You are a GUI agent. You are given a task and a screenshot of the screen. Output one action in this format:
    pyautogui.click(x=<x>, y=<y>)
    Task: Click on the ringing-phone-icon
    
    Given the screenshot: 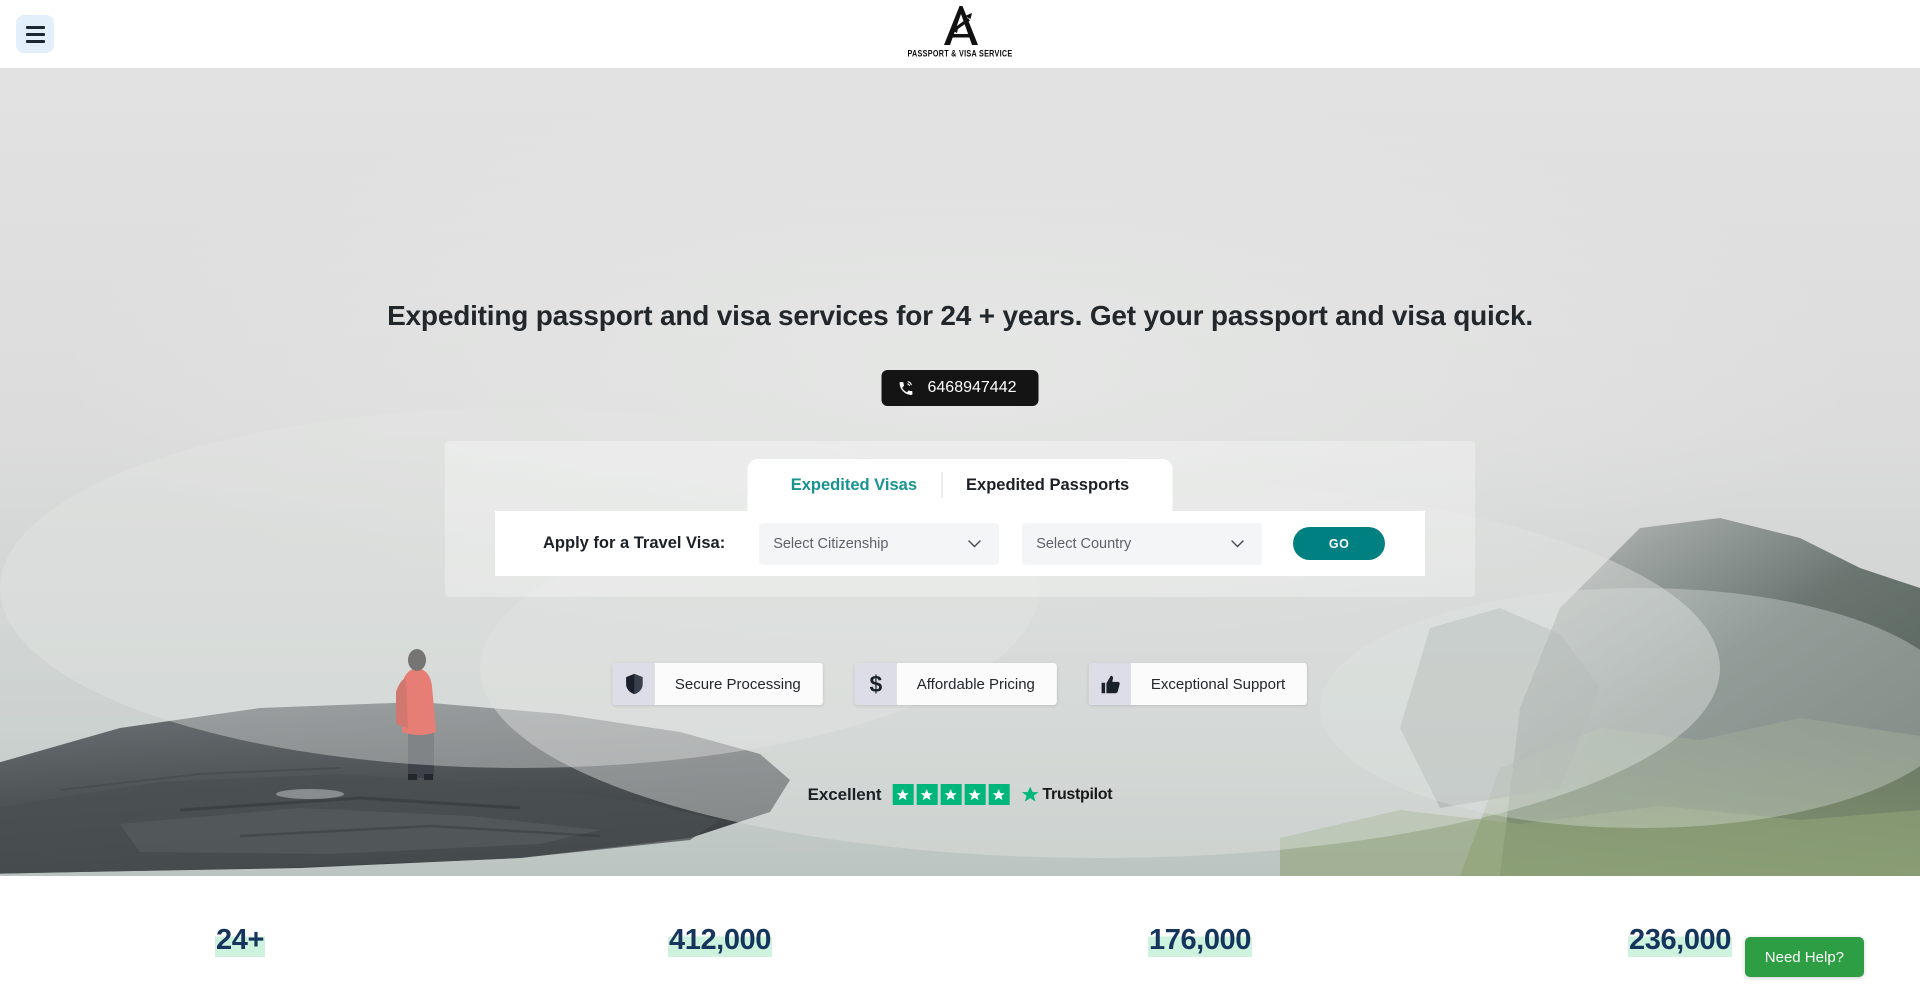 What is the action you would take?
    pyautogui.click(x=906, y=387)
    